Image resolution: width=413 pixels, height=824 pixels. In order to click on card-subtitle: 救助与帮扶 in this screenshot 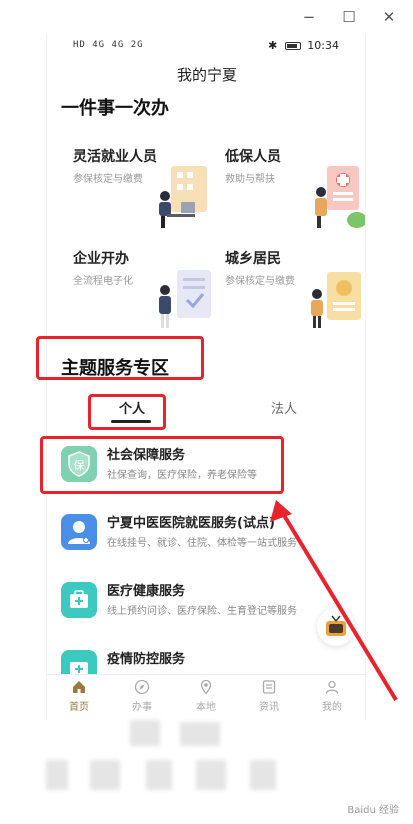, I will do `click(250, 179)`.